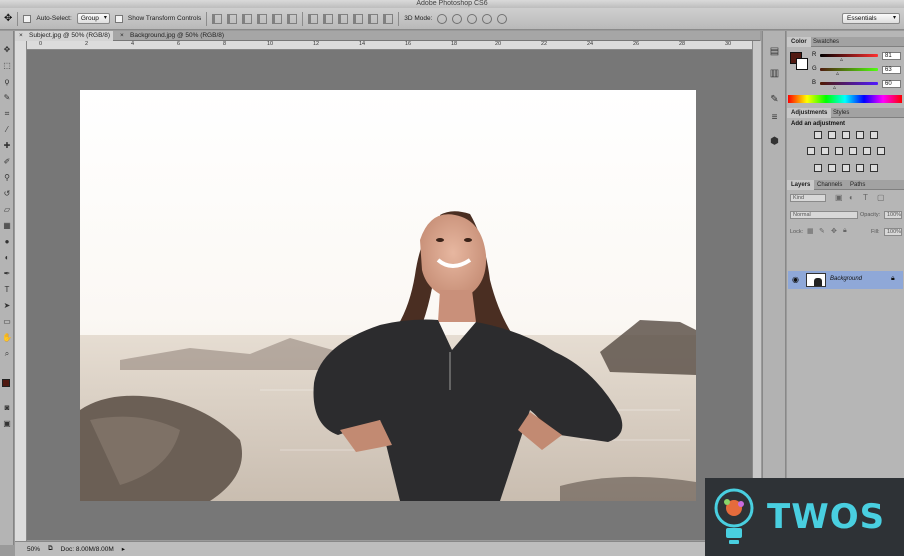 This screenshot has height=556, width=904. What do you see at coordinates (343, 18) in the screenshot?
I see `distribute-bottom-icon` at bounding box center [343, 18].